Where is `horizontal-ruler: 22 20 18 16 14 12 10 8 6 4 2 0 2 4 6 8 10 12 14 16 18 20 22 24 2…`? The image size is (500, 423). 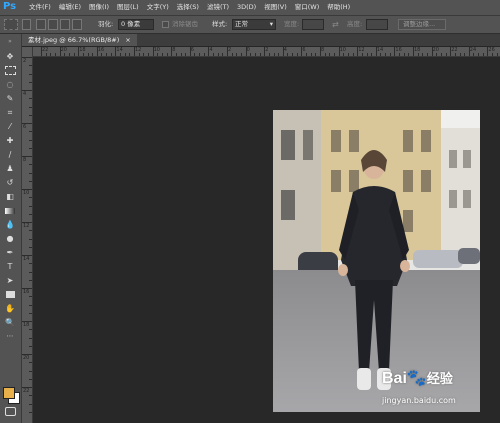 horizontal-ruler: 22 20 18 16 14 12 10 8 6 4 2 0 2 4 6 8 10 12 14 16 18 20 22 24 2… is located at coordinates (266, 52).